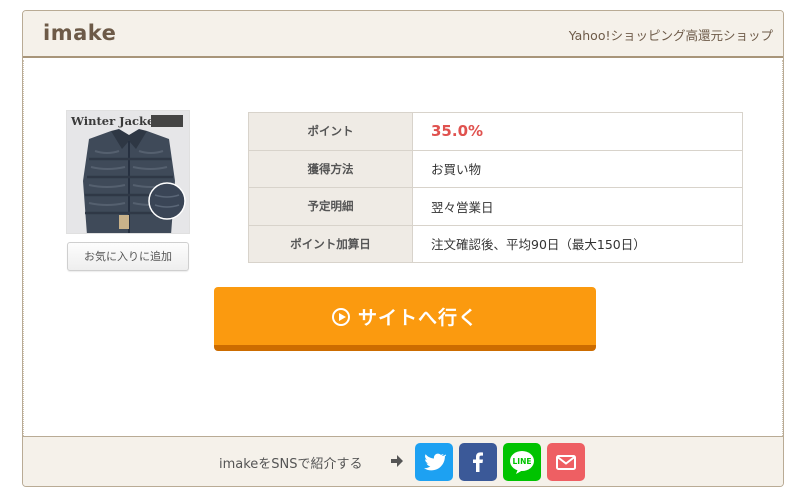 The width and height of the screenshot is (800, 500). What do you see at coordinates (577, 243) in the screenshot?
I see `detail-value: 注文確認後、平均90日（最大150日）` at bounding box center [577, 243].